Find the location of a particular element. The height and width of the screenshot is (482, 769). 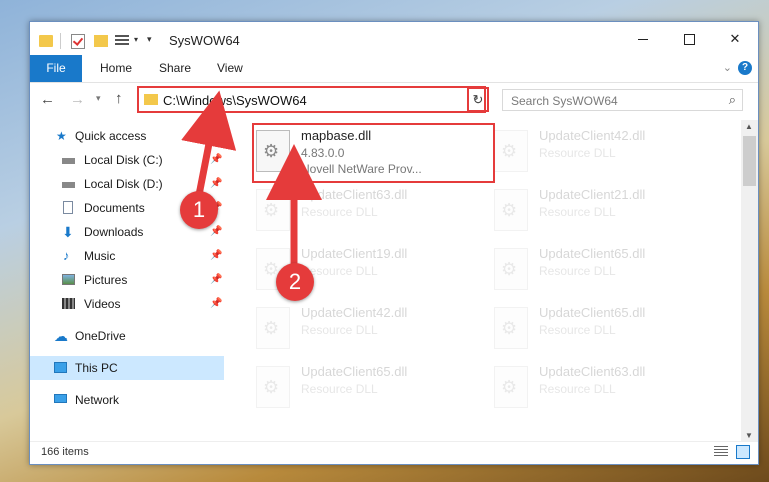

sidebar-item-quick-access: ★ Quick access is located at coordinates (127, 136).